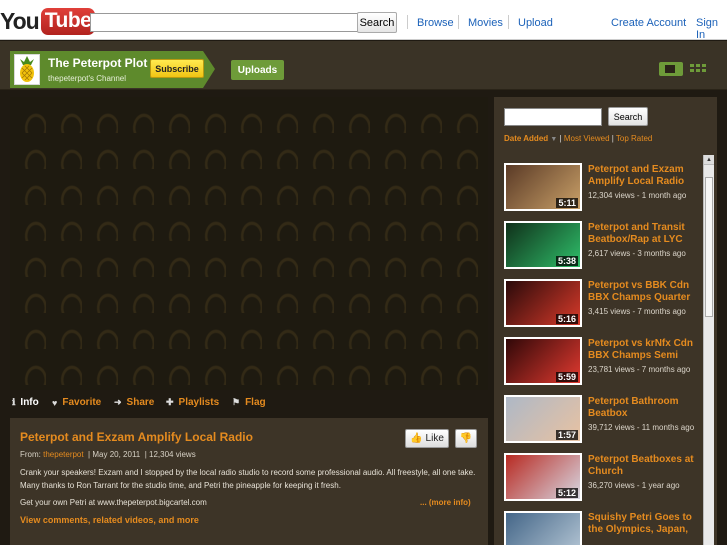 Image resolution: width=727 pixels, height=545 pixels. Describe the element at coordinates (628, 116) in the screenshot. I see `channel-search-button: Search` at that location.